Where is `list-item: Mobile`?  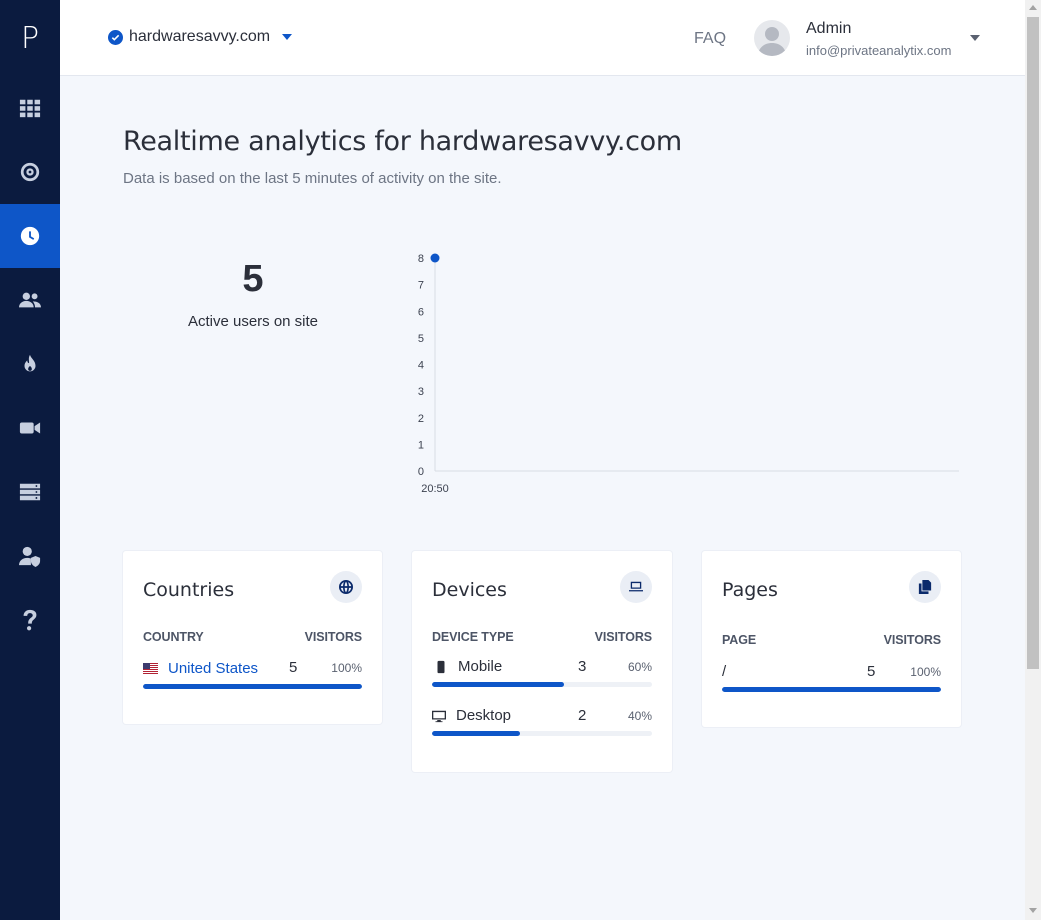 list-item: Mobile is located at coordinates (468, 666).